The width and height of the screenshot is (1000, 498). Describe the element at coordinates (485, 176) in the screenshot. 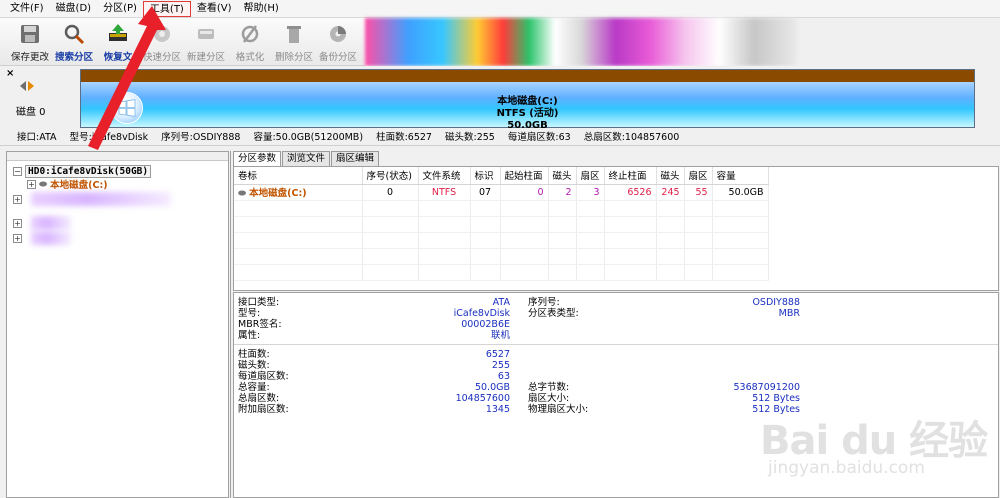

I see `col-id: 标识` at that location.